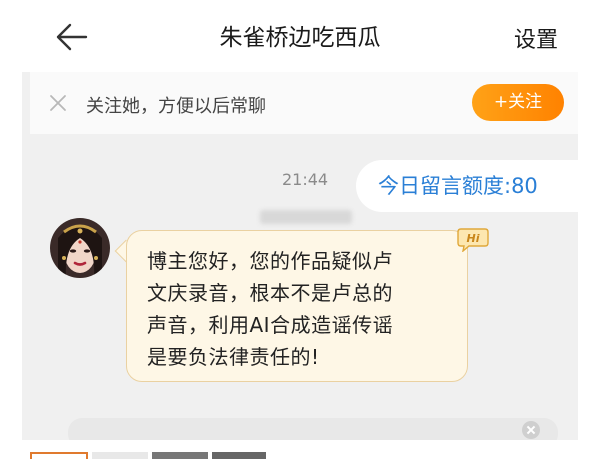 The width and height of the screenshot is (599, 459). I want to click on follow-prompt-text: 关注她，方便以后常聊, so click(176, 106).